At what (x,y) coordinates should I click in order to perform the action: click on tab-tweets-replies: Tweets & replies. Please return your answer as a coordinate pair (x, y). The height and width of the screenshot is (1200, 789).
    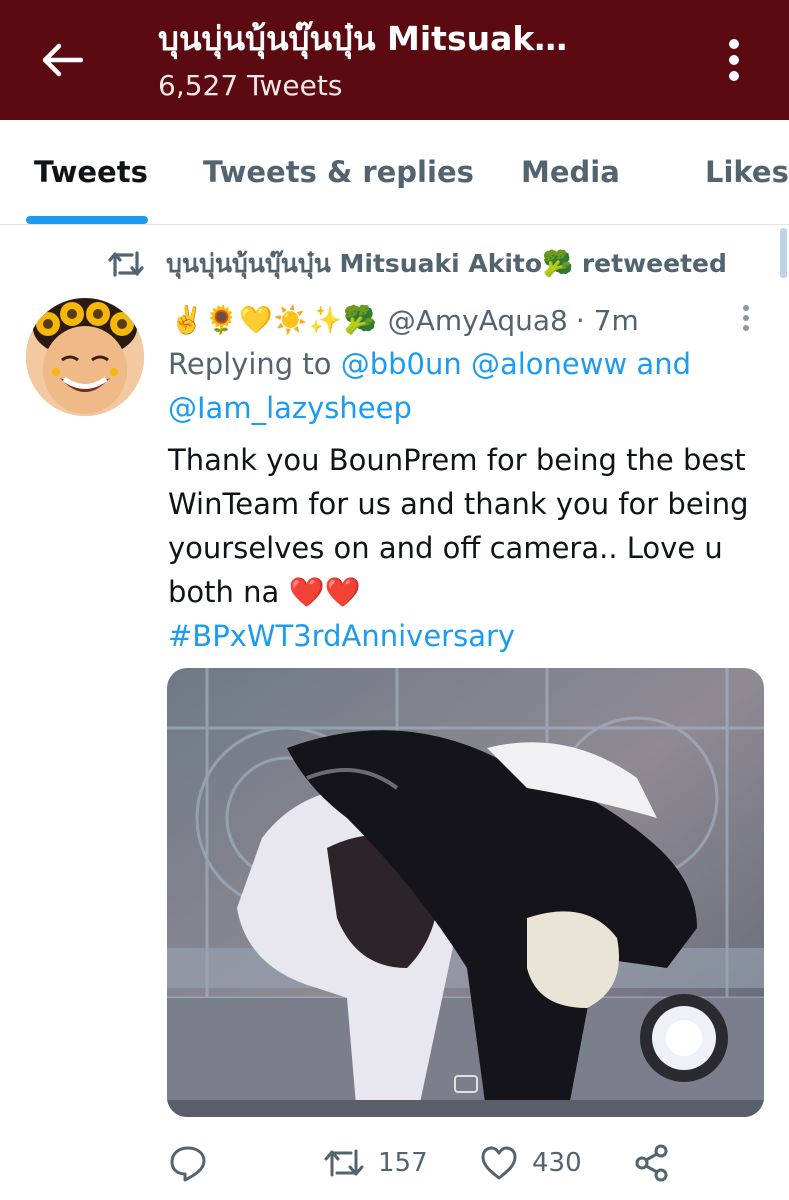
    Looking at the image, I should click on (338, 172).